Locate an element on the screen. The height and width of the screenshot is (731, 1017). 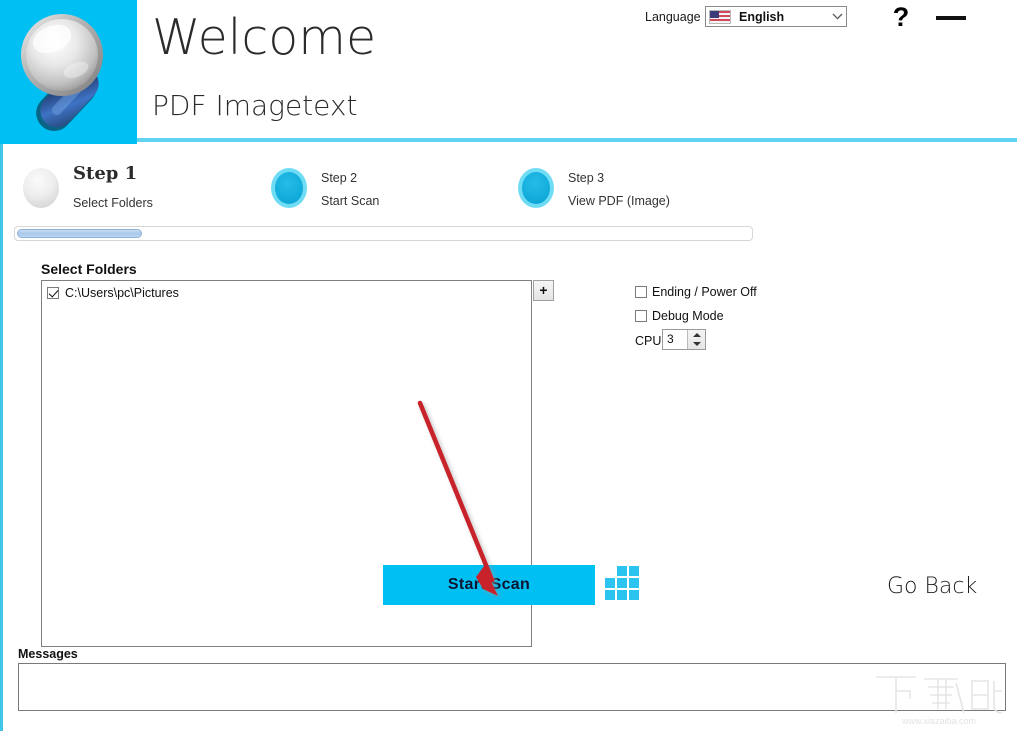
grid-apps-icon is located at coordinates (622, 585).